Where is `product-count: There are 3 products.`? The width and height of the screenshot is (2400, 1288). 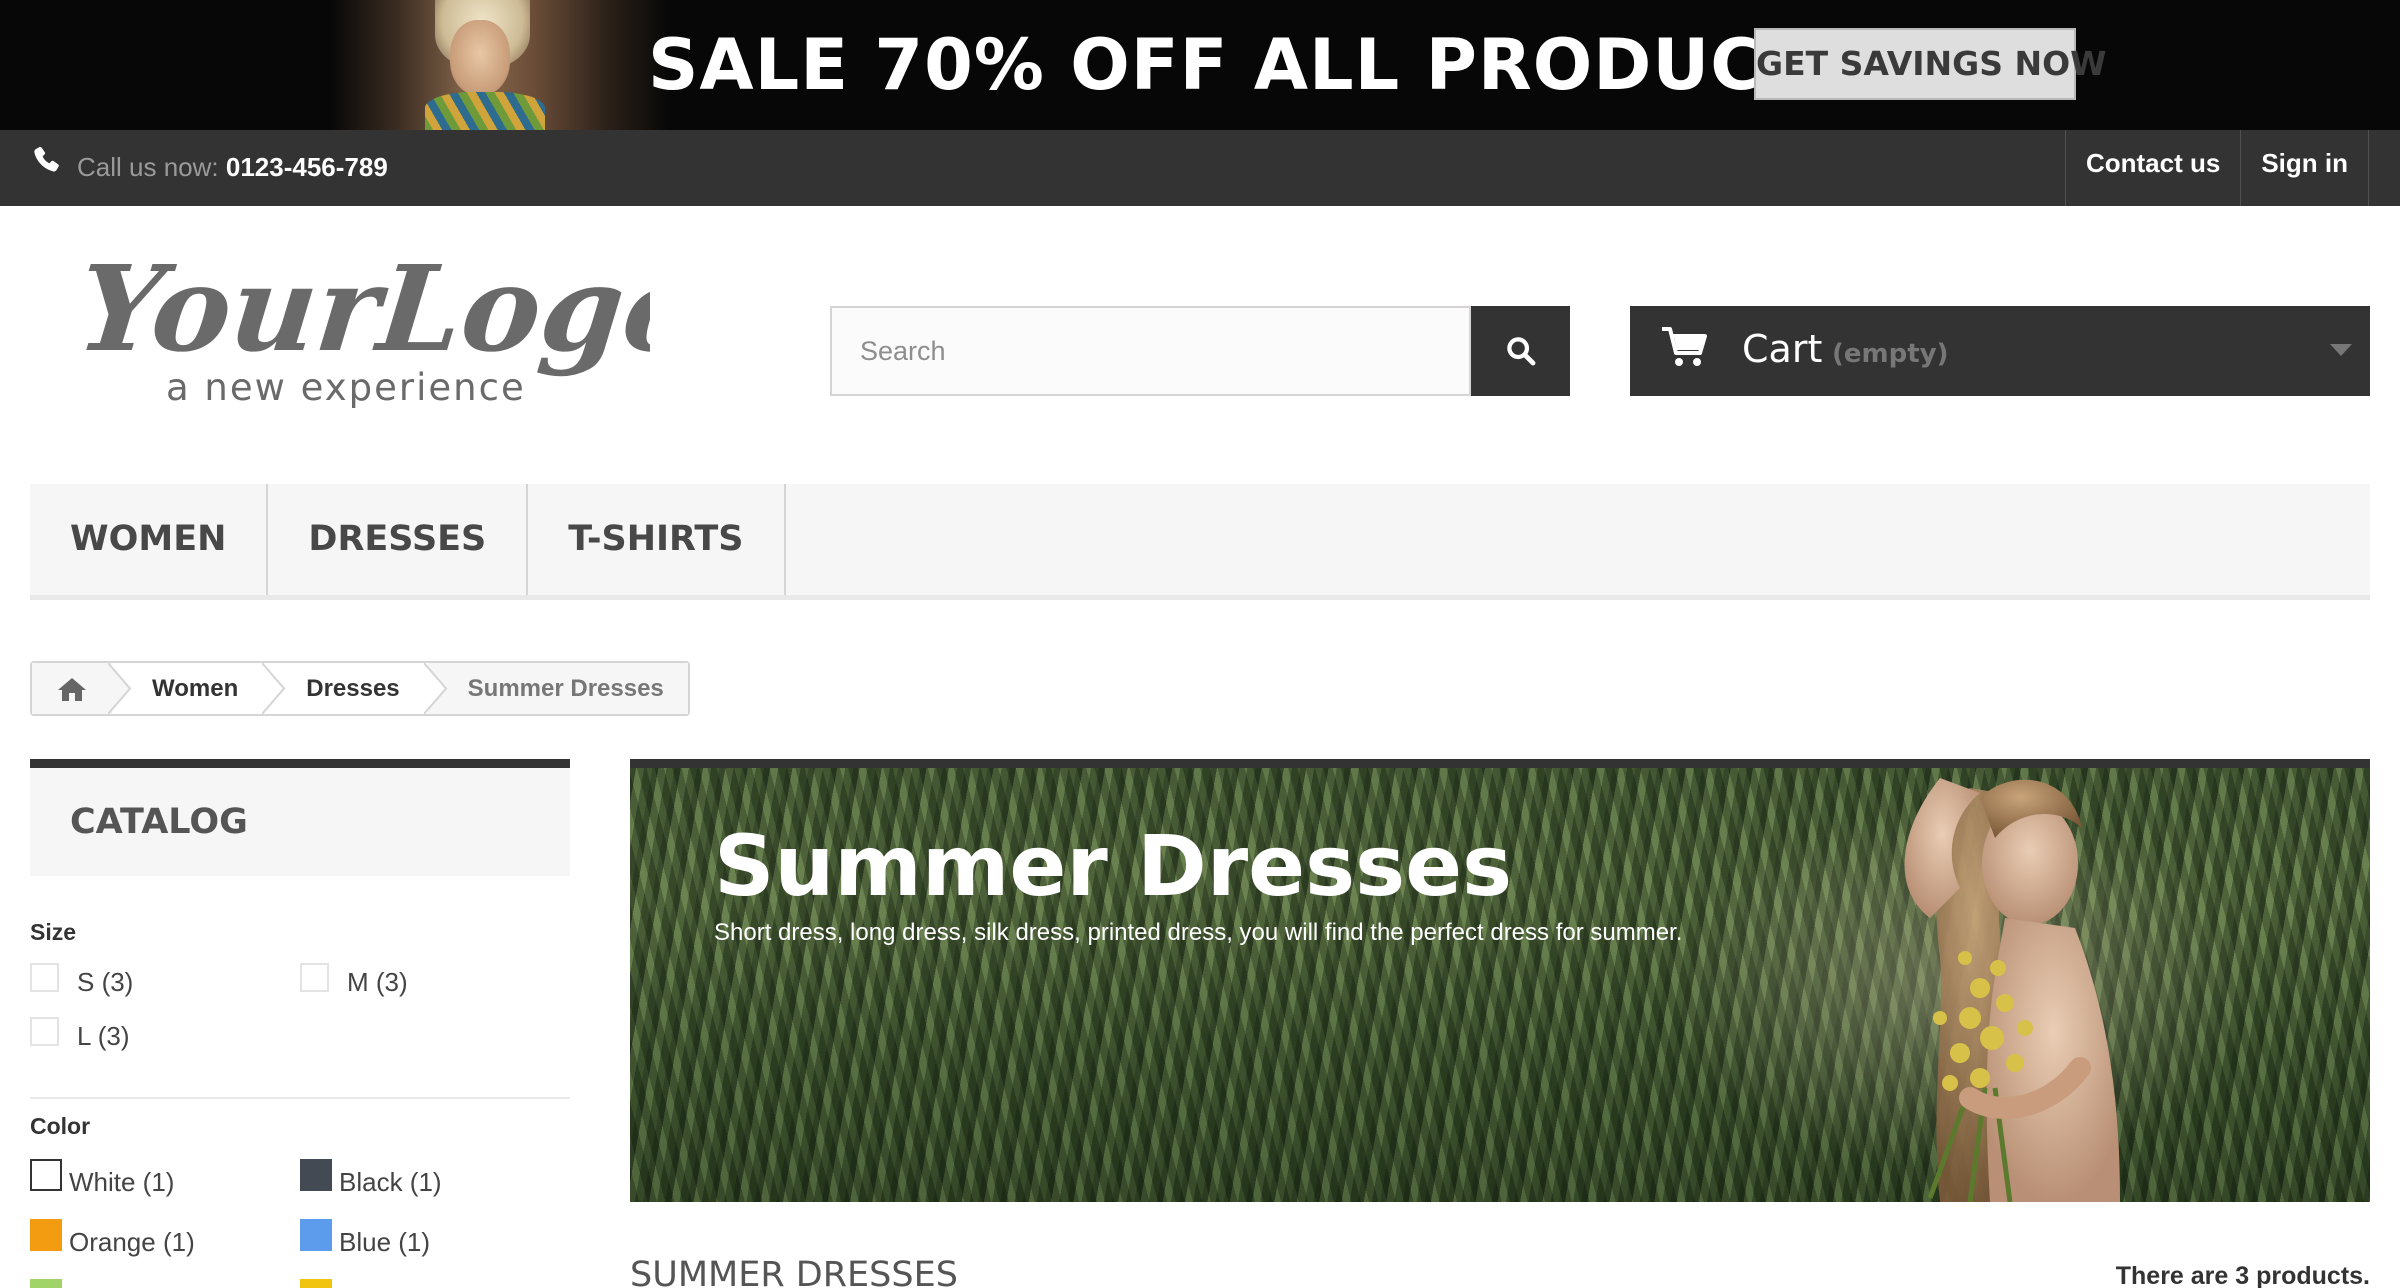
product-count: There are 3 products. is located at coordinates (2242, 1275).